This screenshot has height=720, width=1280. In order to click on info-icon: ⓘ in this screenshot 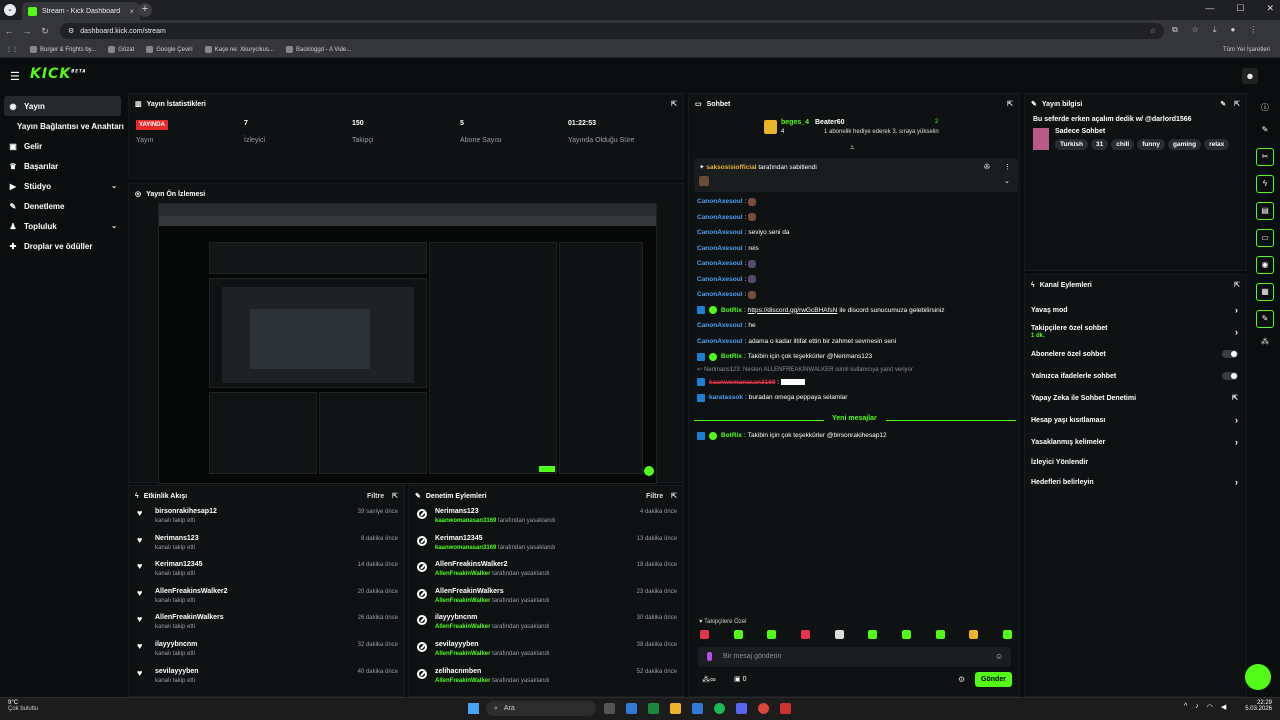, I will do `click(1265, 107)`.